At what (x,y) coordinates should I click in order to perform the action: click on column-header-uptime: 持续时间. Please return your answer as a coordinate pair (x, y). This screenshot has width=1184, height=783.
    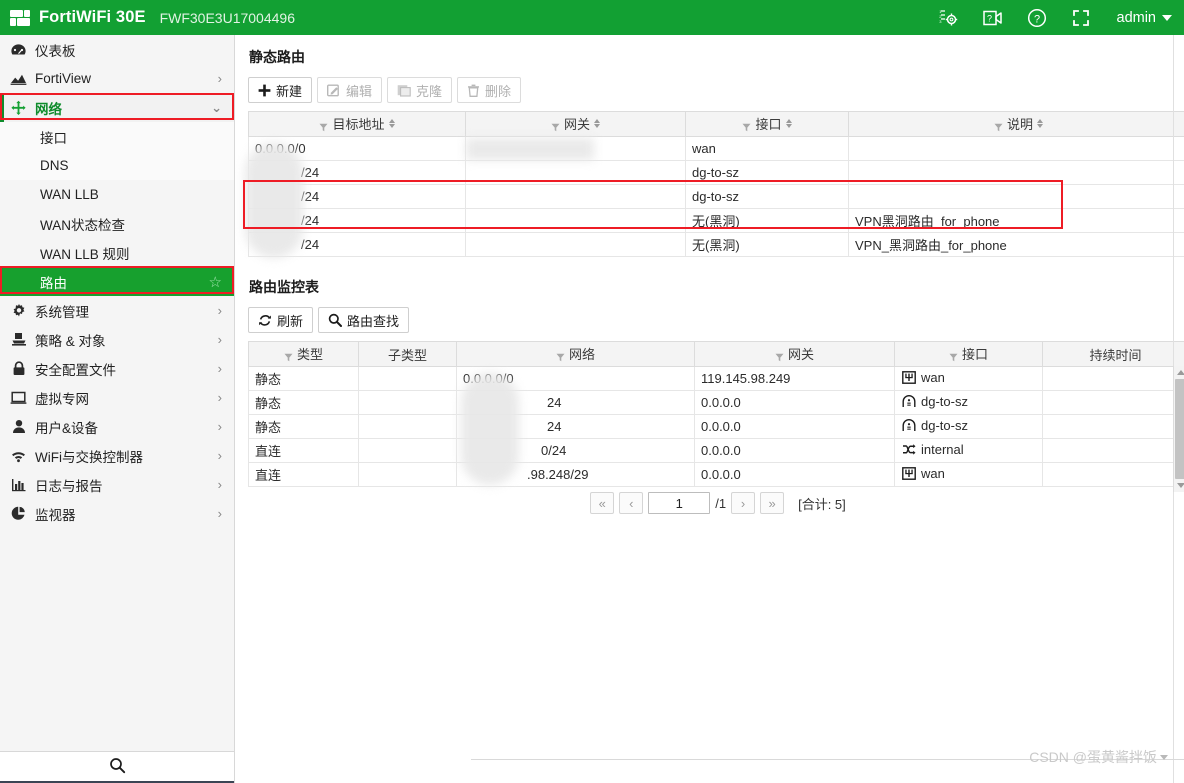
    Looking at the image, I should click on (1113, 354).